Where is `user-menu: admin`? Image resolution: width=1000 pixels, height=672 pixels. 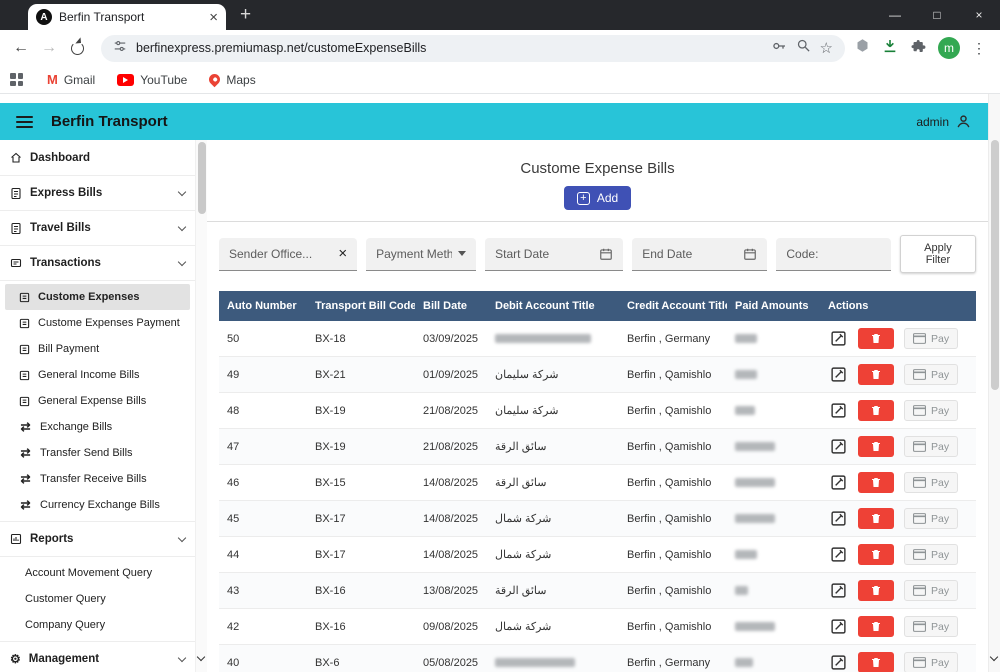
user-menu: admin is located at coordinates (944, 121).